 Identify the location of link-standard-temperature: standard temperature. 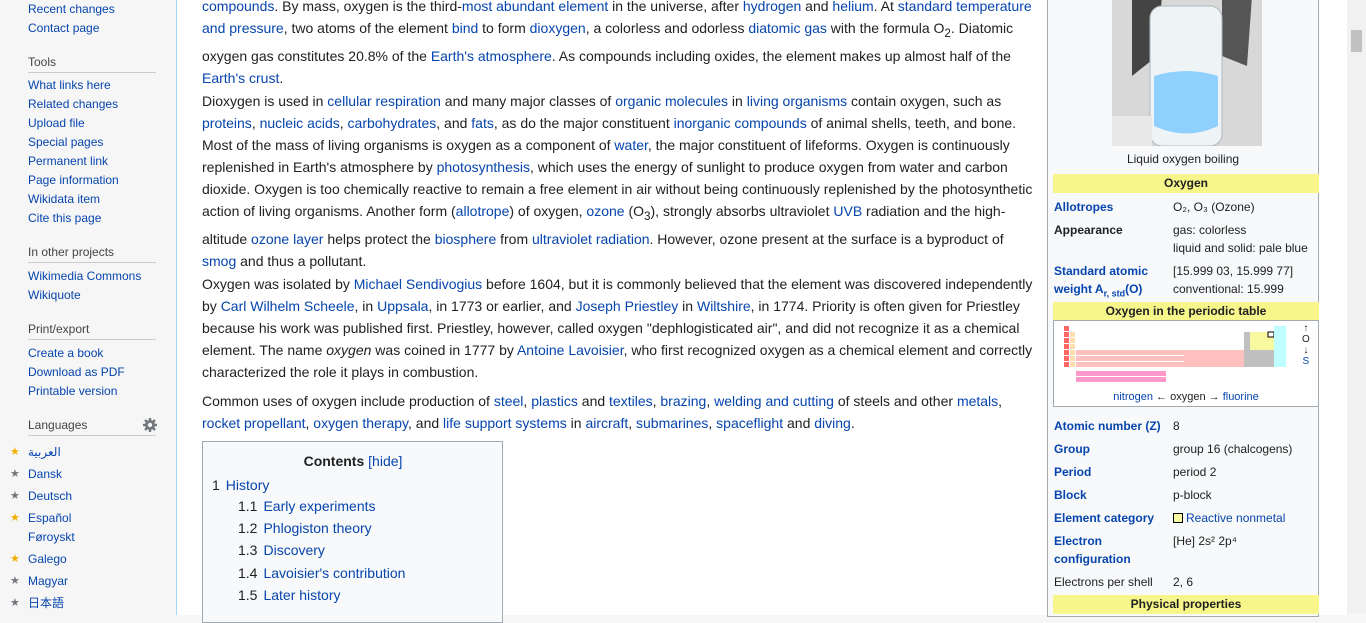
(965, 7).